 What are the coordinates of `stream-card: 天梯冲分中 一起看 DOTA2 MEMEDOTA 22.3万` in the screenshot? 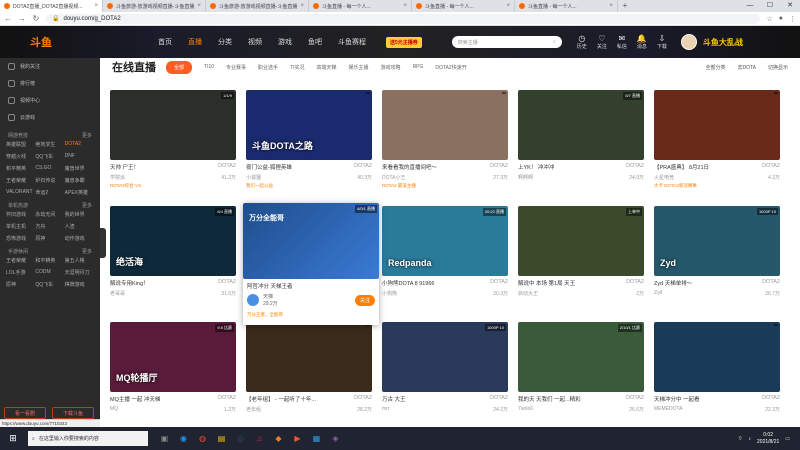 It's located at (717, 374).